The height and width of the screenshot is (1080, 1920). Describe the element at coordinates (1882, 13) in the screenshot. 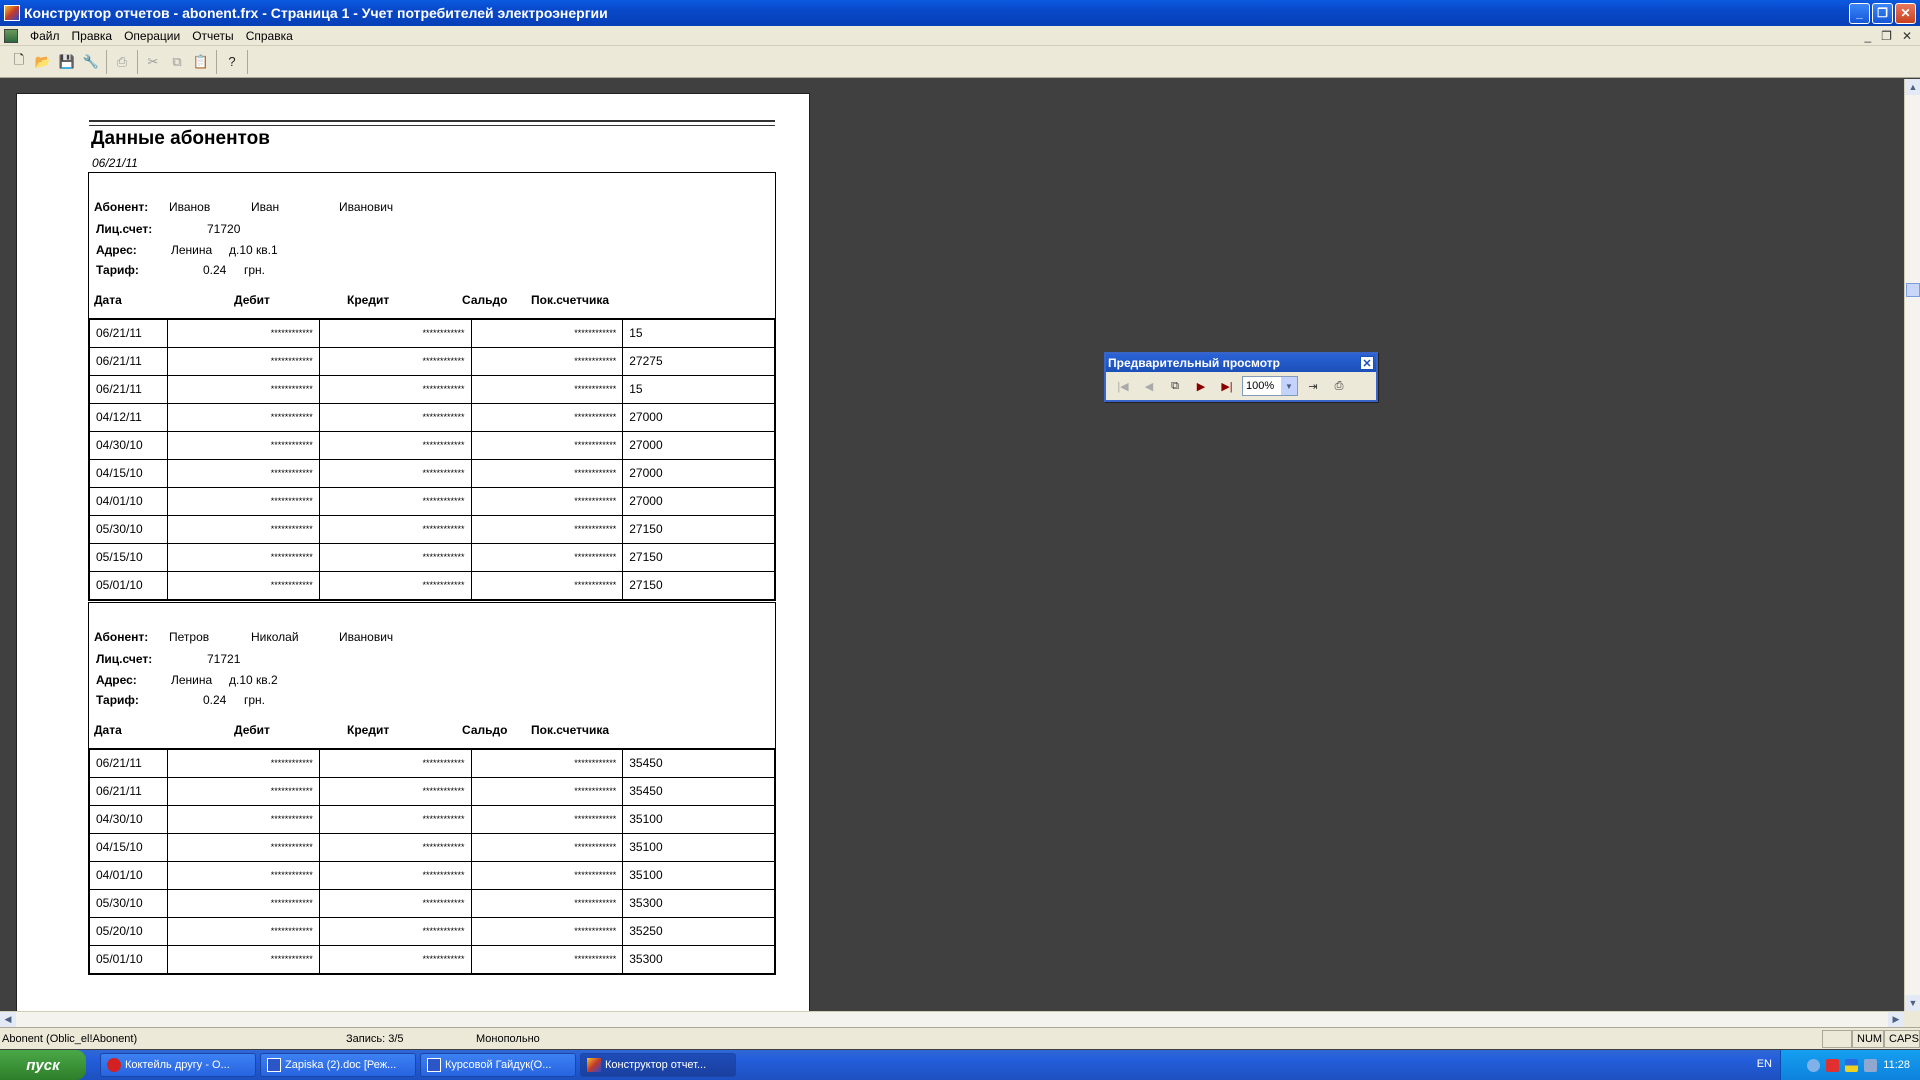

I see `maximize-button: ❐` at that location.